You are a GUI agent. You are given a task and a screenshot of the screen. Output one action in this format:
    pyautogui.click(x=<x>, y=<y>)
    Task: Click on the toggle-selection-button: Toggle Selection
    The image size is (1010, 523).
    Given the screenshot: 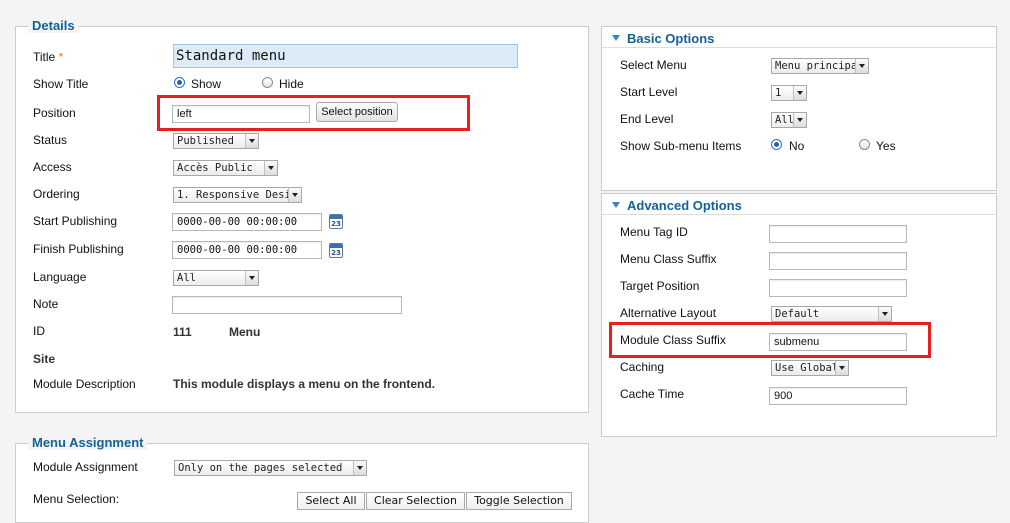 What is the action you would take?
    pyautogui.click(x=519, y=501)
    